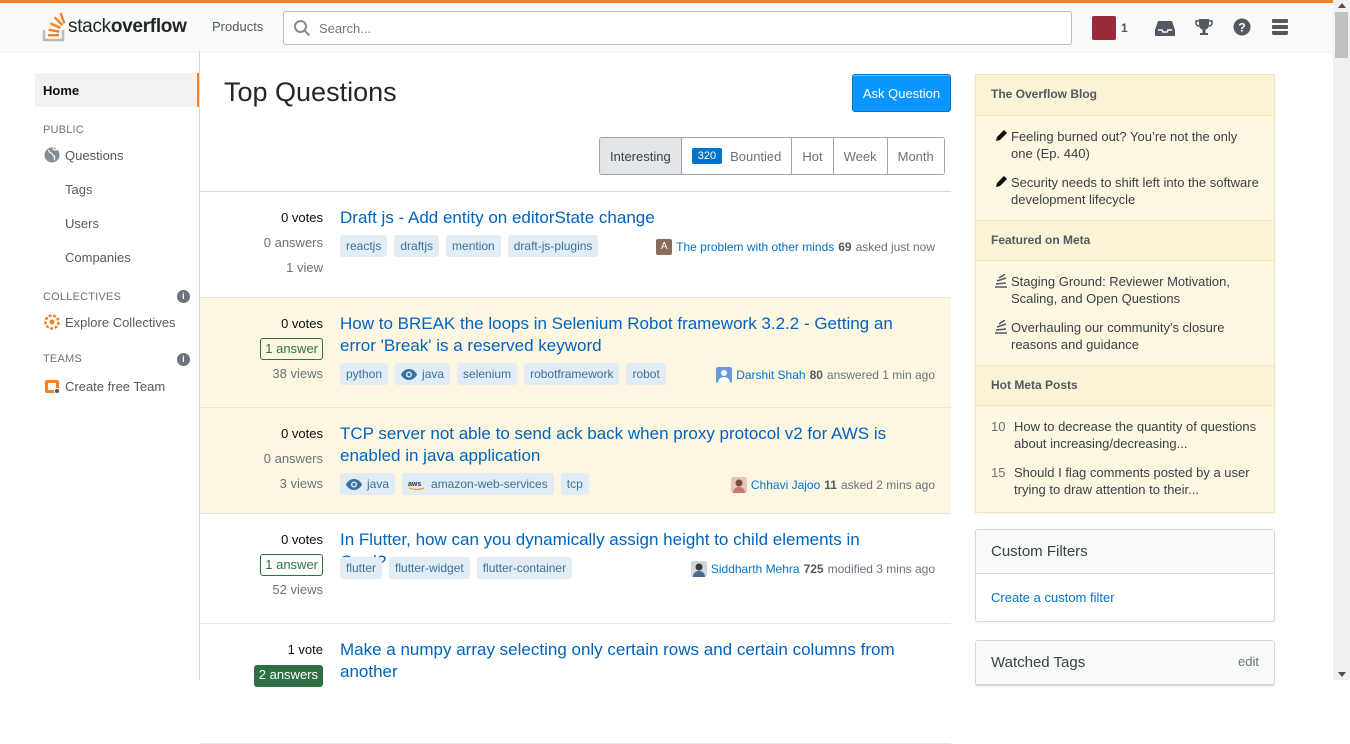  Describe the element at coordinates (664, 247) in the screenshot. I see `user-avatar: A` at that location.